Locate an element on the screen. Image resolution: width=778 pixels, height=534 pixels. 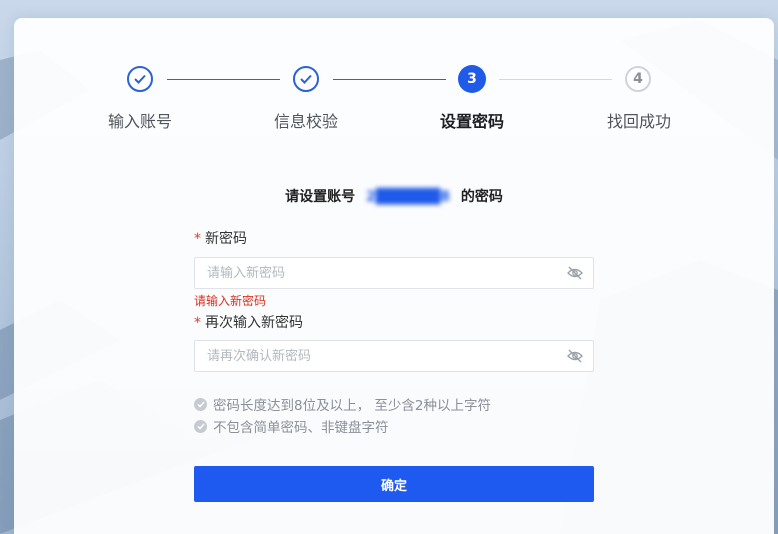
confirm-password-label: * 再次输入新密码 is located at coordinates (248, 322).